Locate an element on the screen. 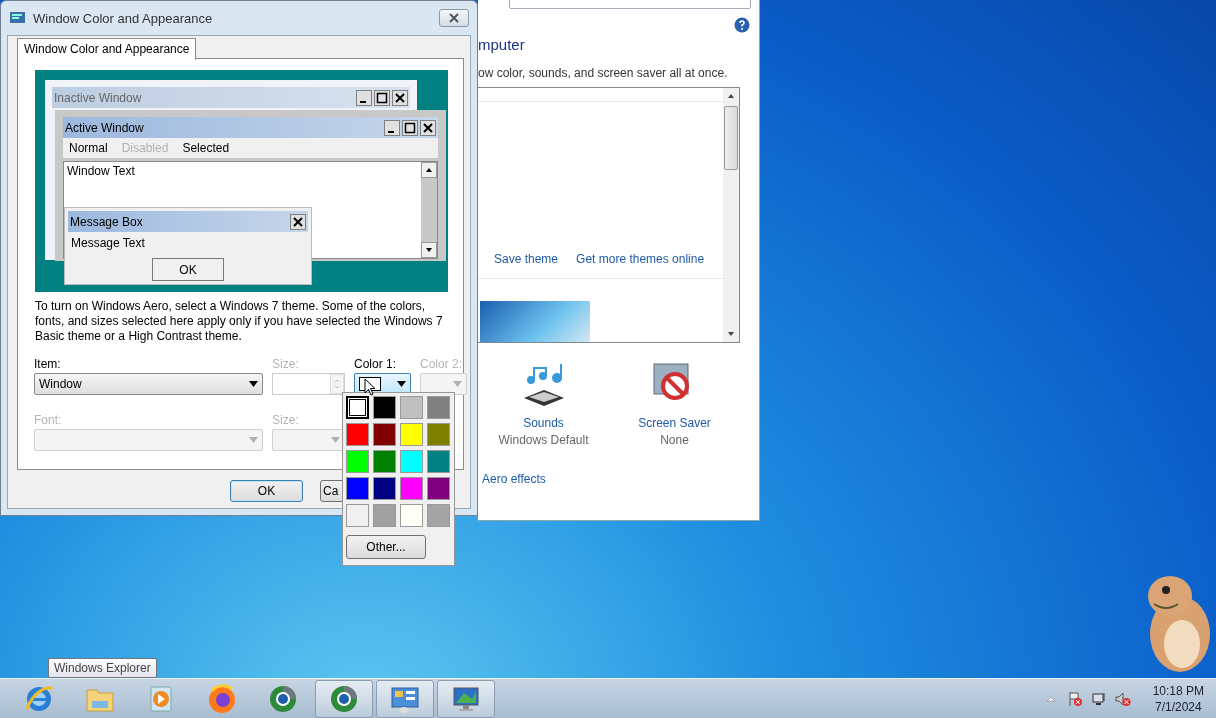 The image size is (1216, 718). tooltip: Windows Explorer is located at coordinates (102, 668).